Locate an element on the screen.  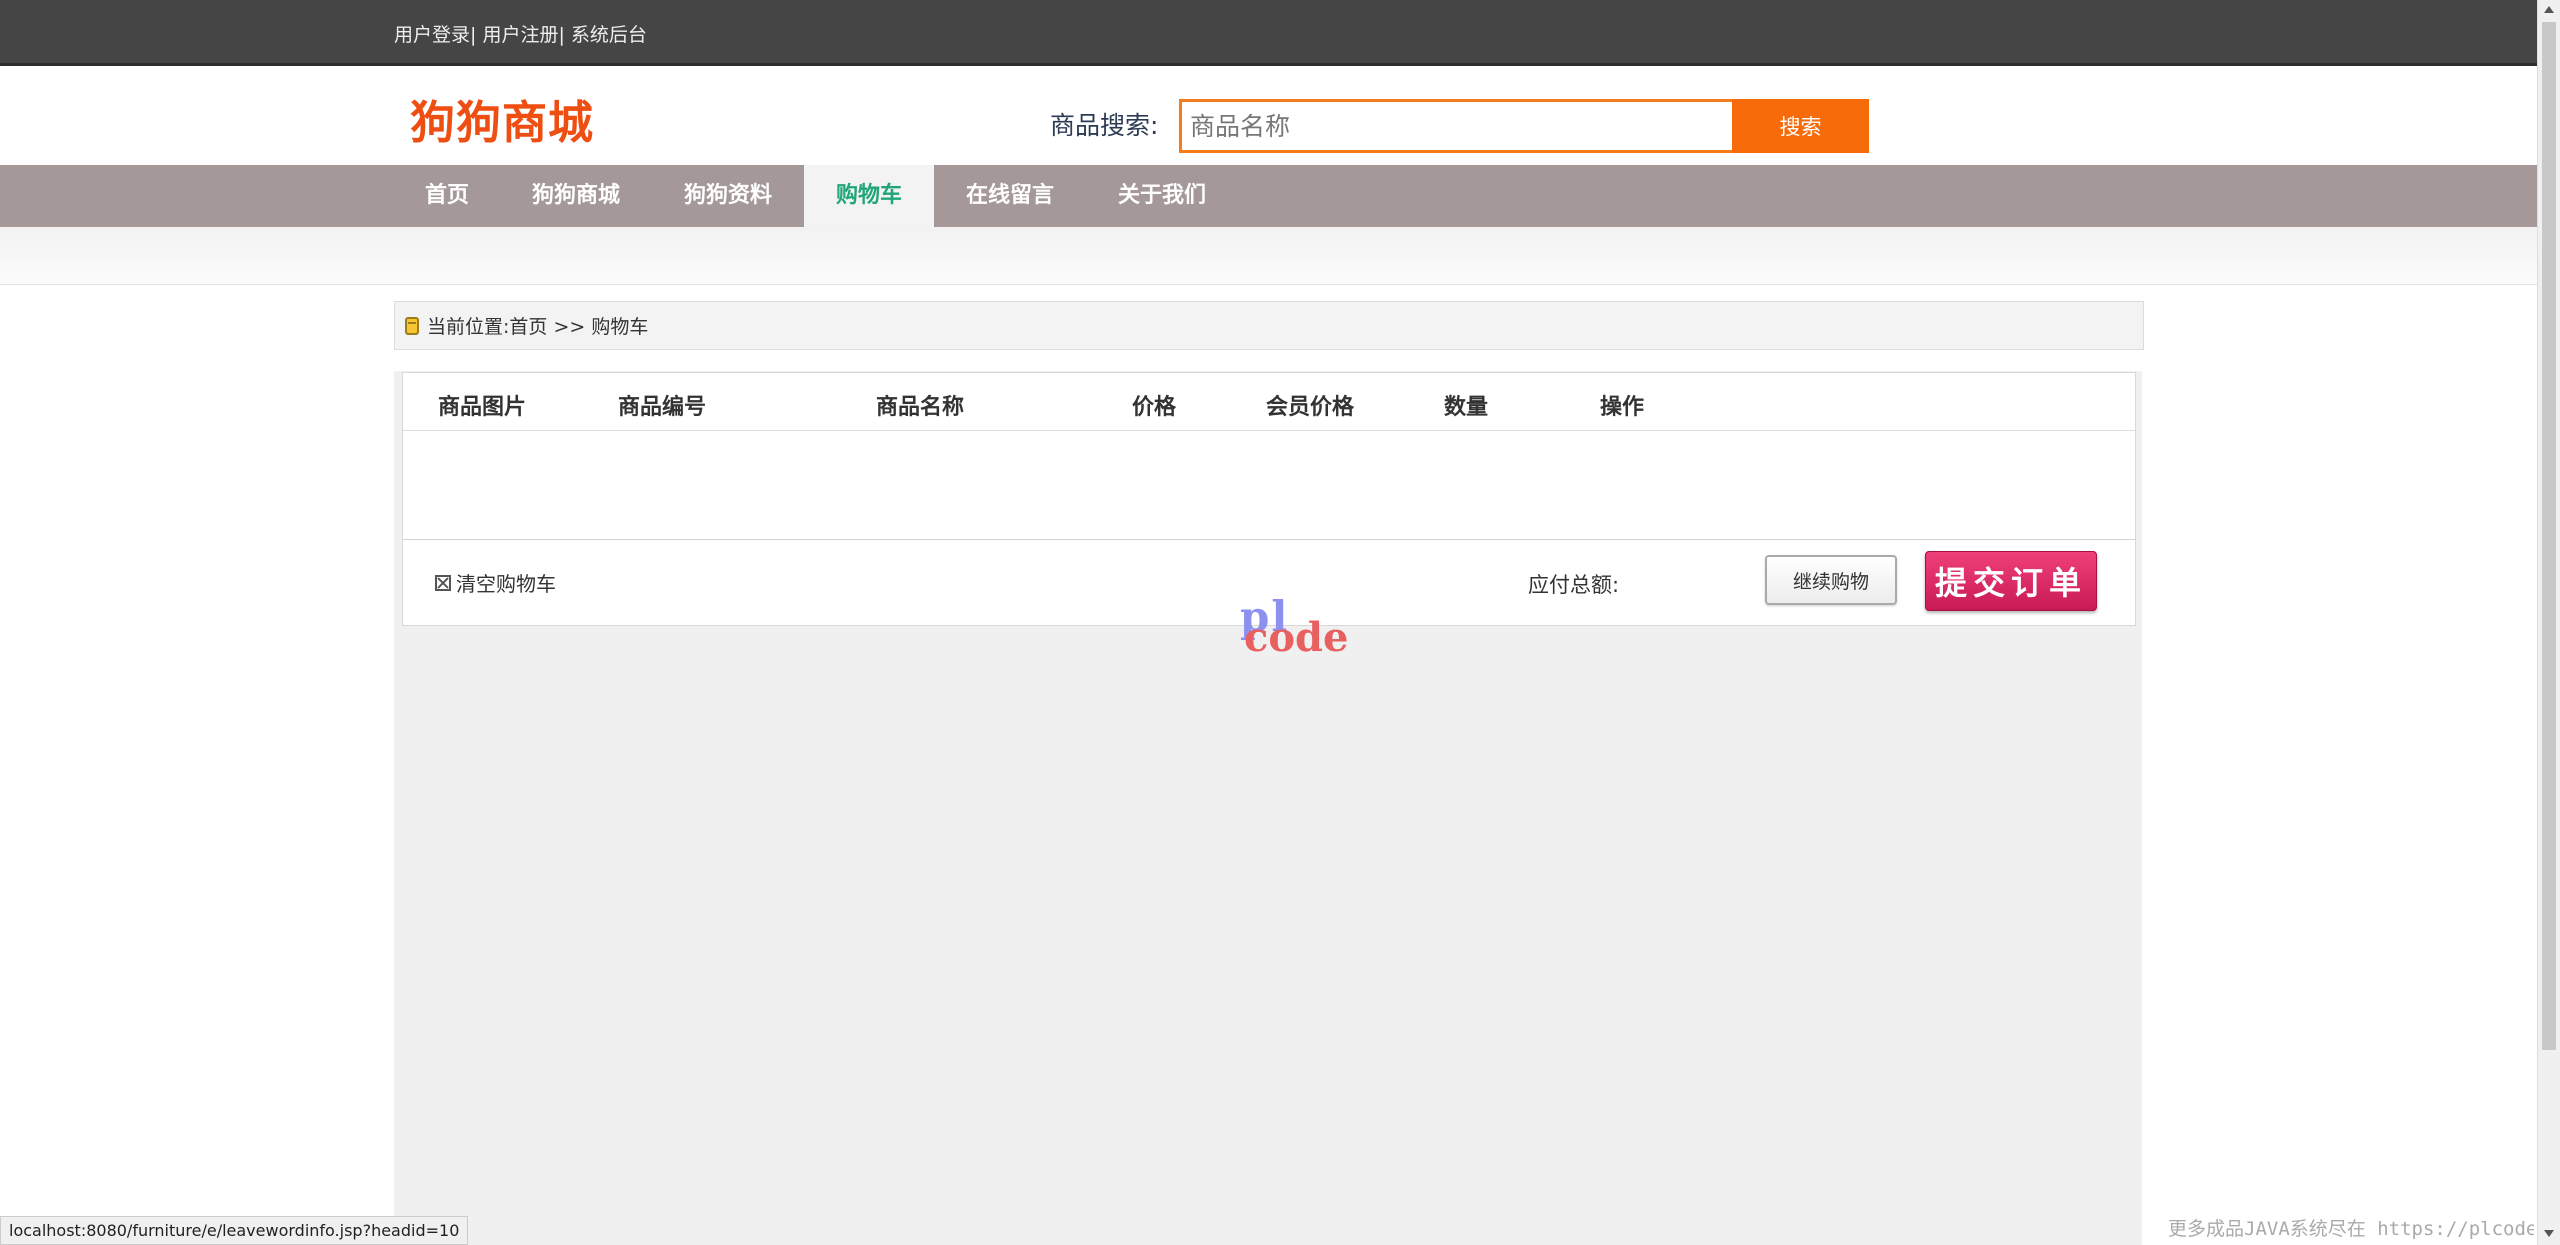
watermark-code: code is located at coordinates (1296, 637).